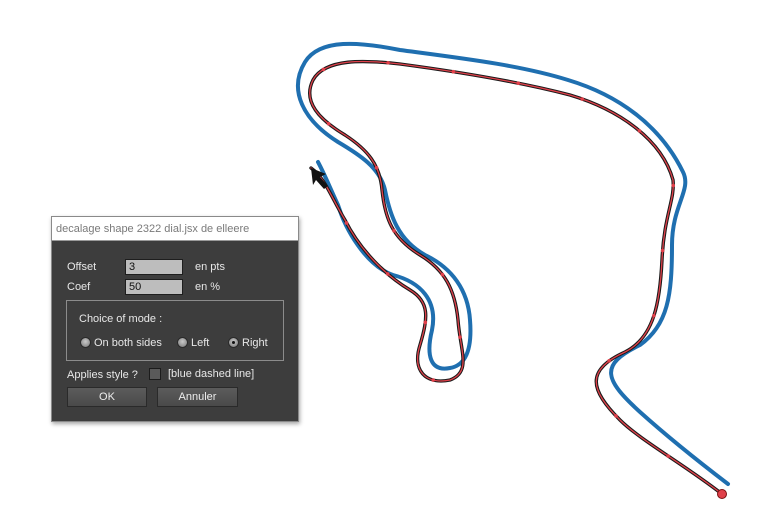  What do you see at coordinates (175, 229) in the screenshot?
I see `dialog-title: decalage shape 2322 dial.jsx de elleere` at bounding box center [175, 229].